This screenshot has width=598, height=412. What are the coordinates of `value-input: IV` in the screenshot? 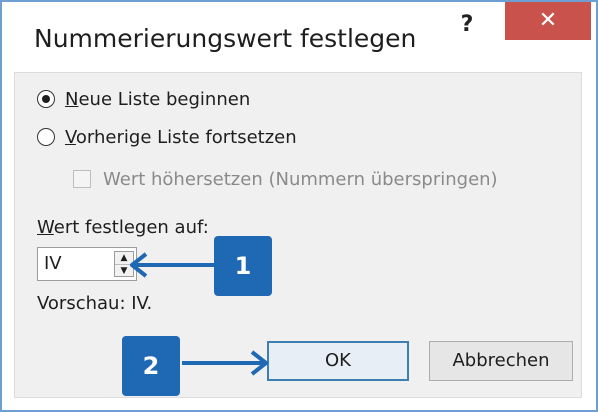 It's located at (53, 263).